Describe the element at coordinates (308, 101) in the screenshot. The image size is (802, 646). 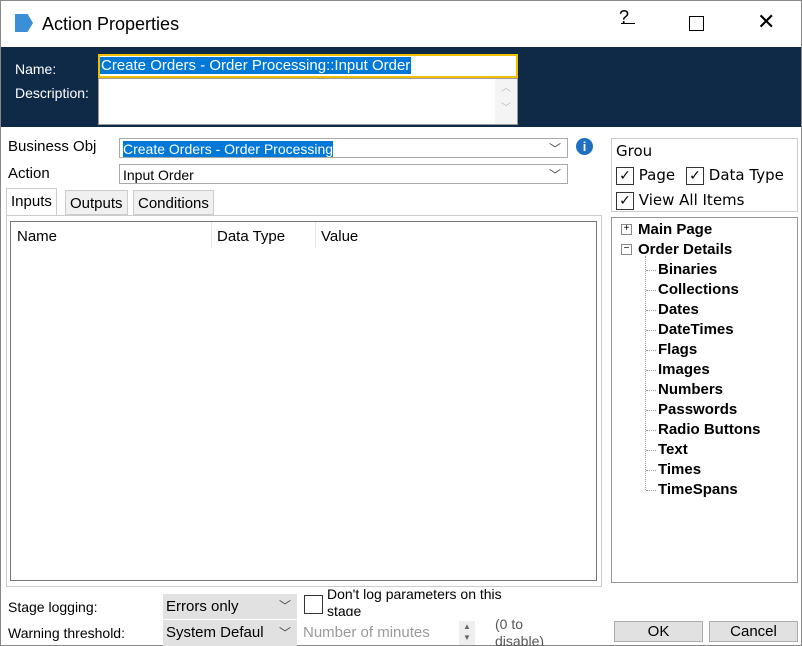
I see `description-input: ︿ ﹀` at that location.